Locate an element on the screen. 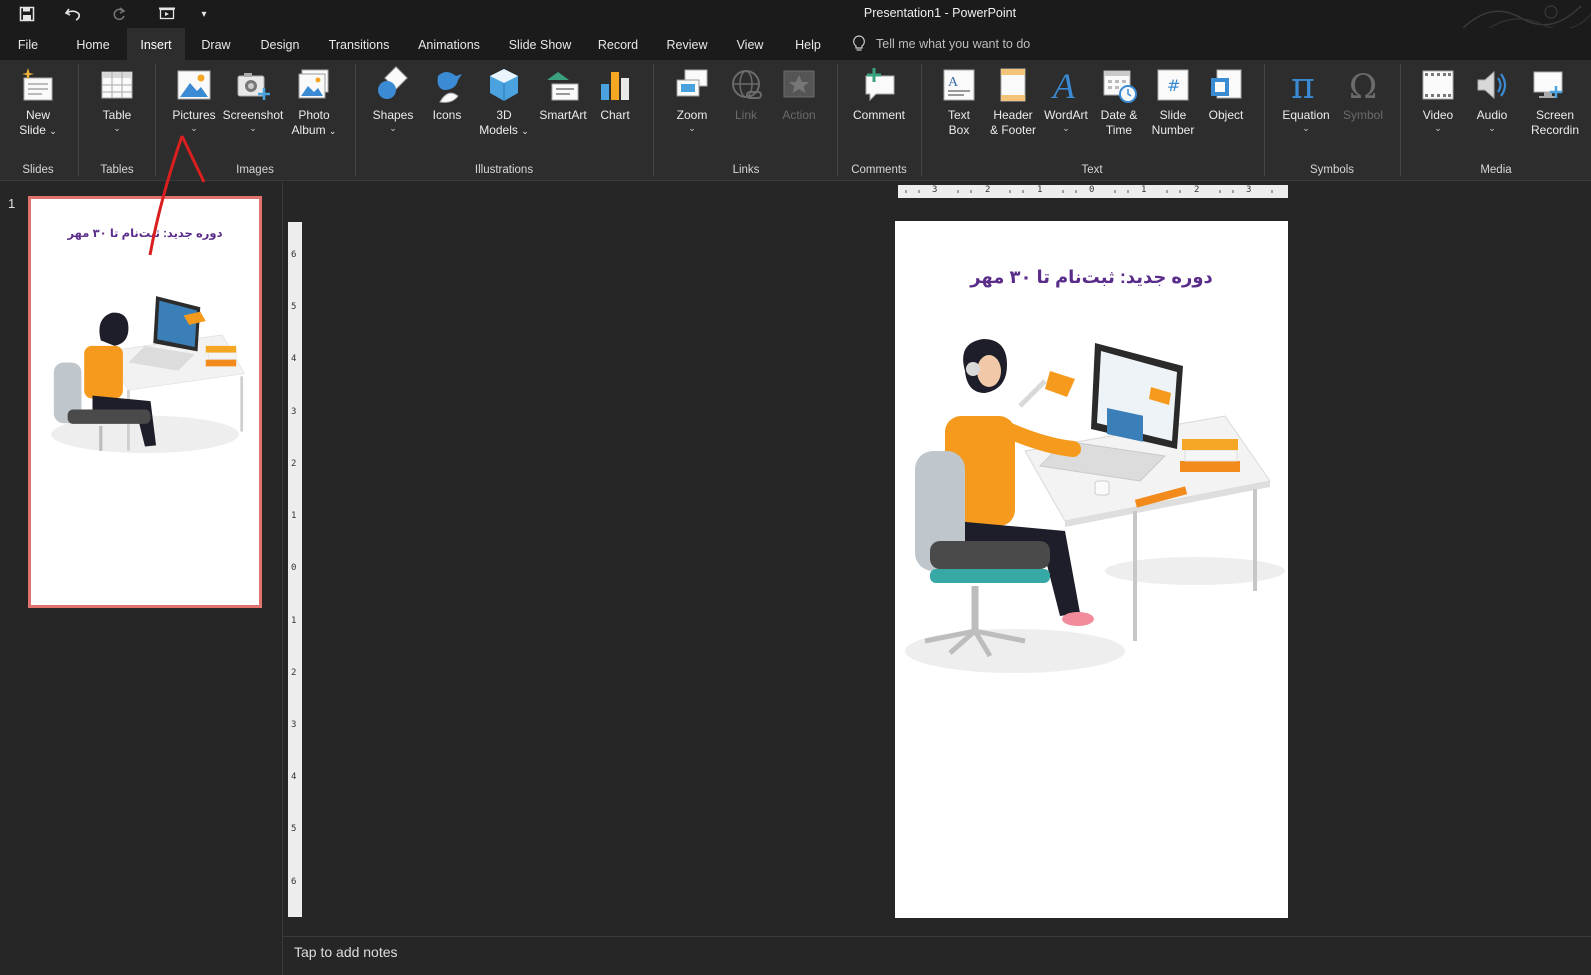 This screenshot has width=1591, height=975. chart-button: Chart is located at coordinates (615, 94).